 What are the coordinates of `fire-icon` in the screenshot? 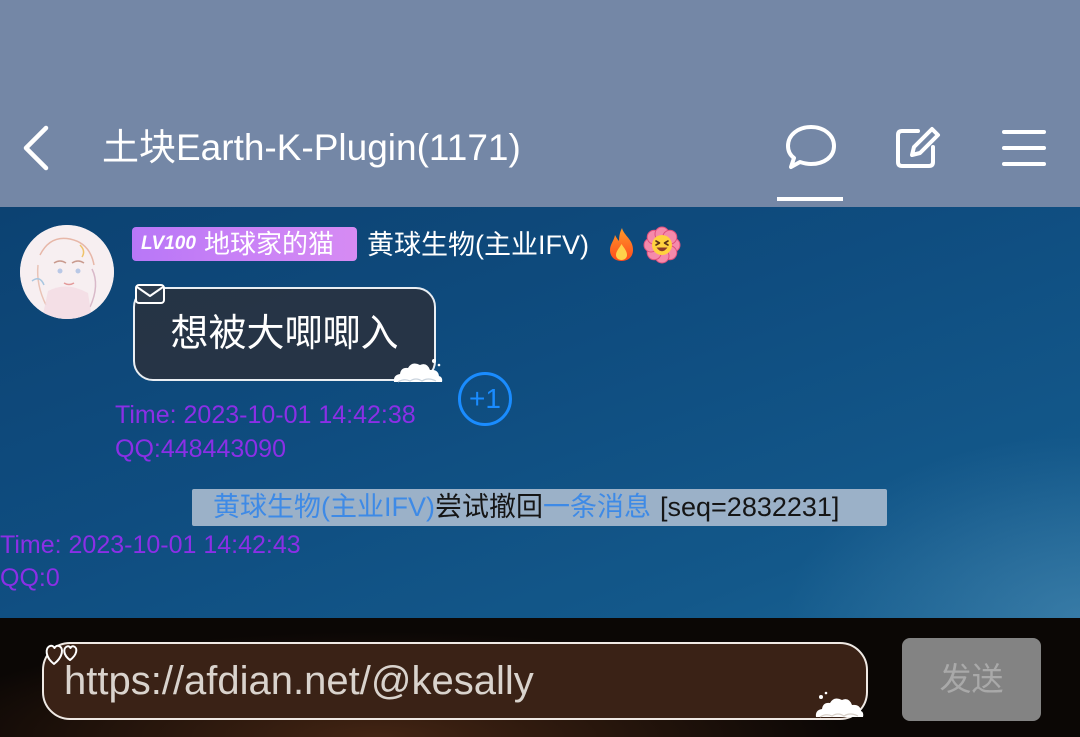 It's located at (621, 244).